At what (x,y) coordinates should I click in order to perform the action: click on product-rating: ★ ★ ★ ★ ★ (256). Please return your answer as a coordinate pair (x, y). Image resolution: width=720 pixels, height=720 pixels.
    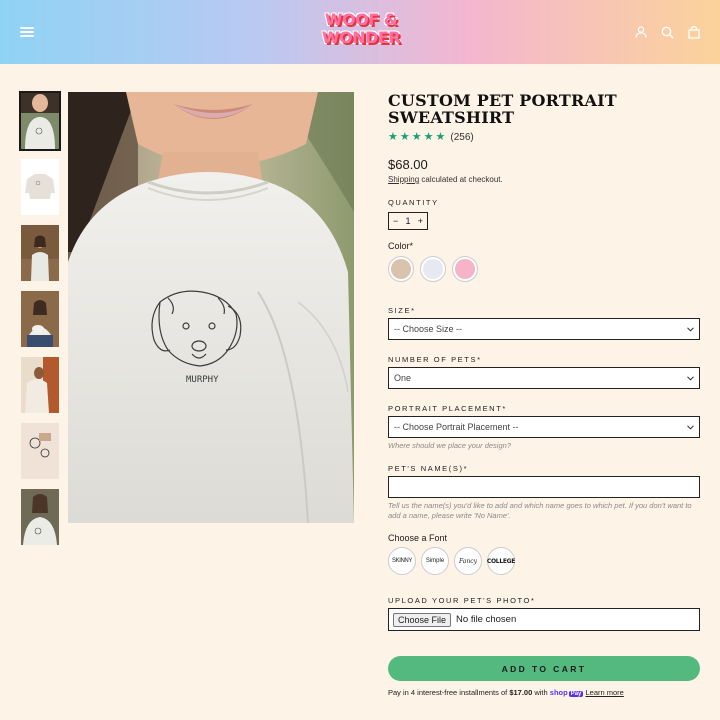
    Looking at the image, I should click on (544, 137).